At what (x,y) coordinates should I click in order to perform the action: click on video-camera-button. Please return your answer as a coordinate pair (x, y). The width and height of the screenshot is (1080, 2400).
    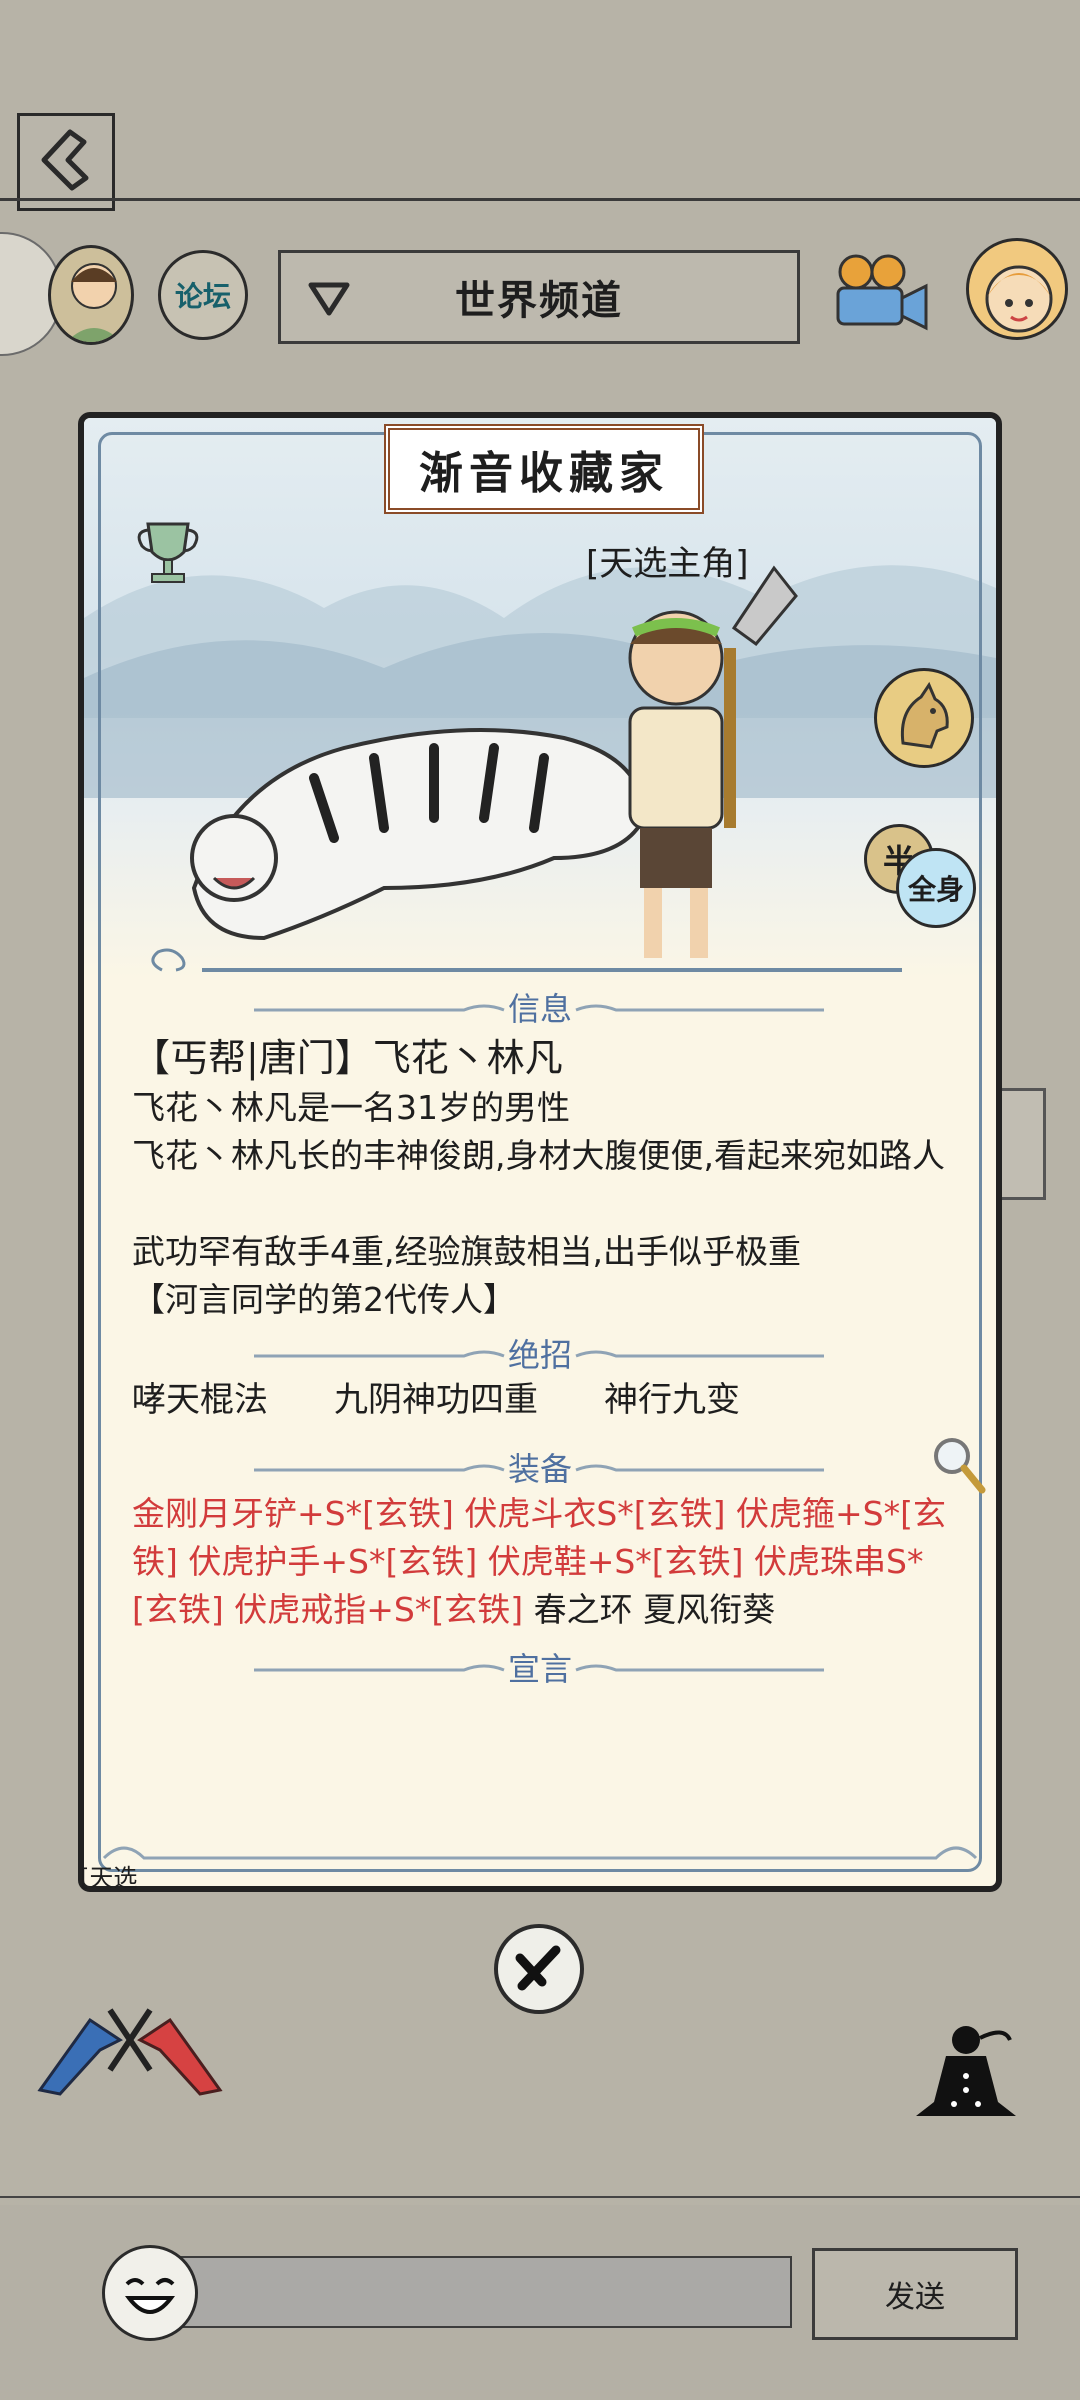
    Looking at the image, I should click on (881, 293).